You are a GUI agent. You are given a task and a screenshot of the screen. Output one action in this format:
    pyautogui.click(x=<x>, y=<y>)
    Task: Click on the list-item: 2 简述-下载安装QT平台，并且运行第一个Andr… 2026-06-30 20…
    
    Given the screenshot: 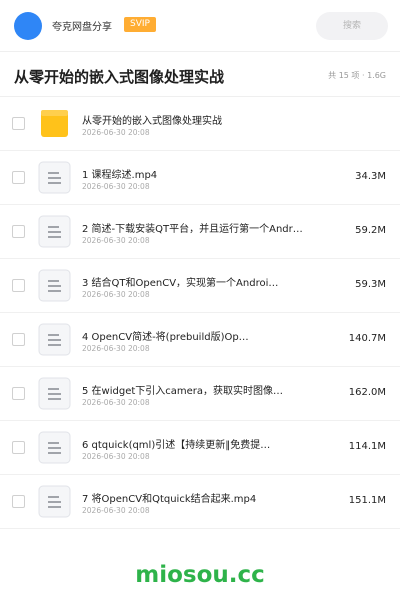 What is the action you would take?
    pyautogui.click(x=200, y=232)
    